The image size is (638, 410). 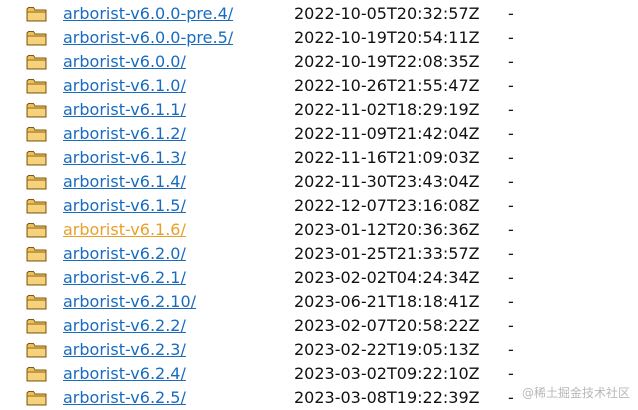 I want to click on listing-row: arborist-v6.1.2/2022-11-09T21:42:04Z -, so click(x=319, y=134).